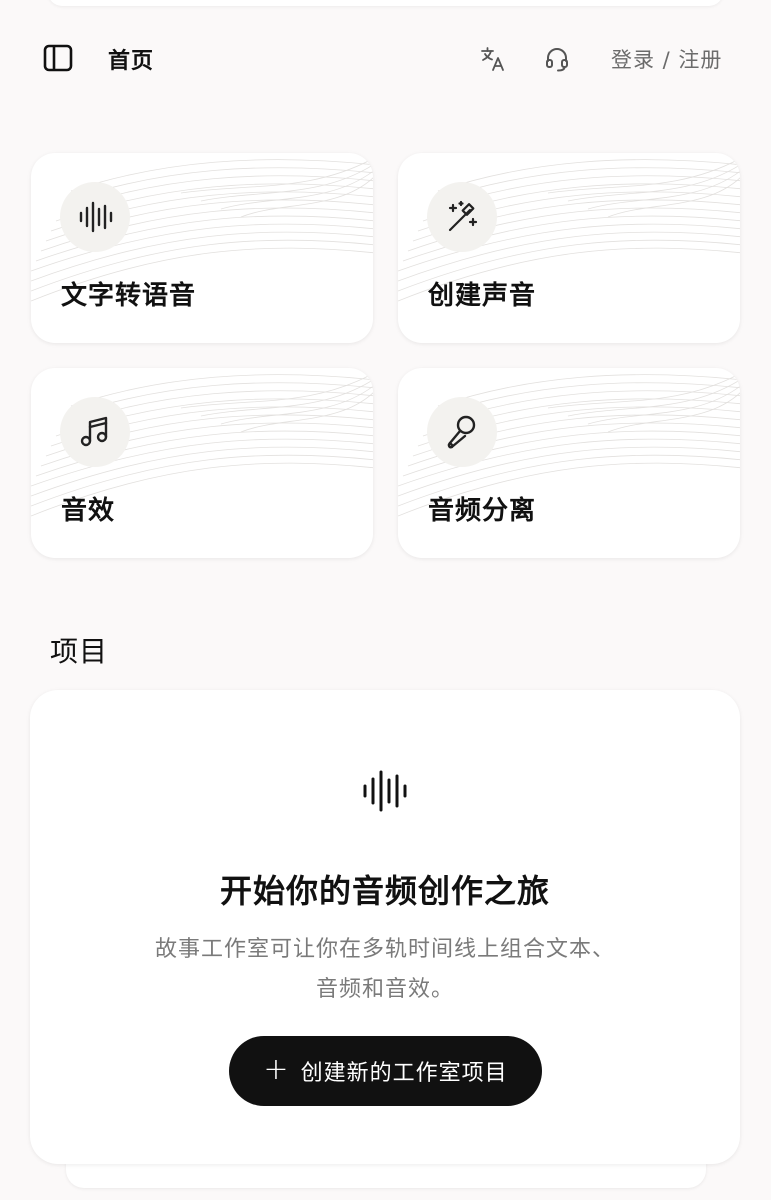  I want to click on app-header: 首页 登录 / 注册, so click(385, 58).